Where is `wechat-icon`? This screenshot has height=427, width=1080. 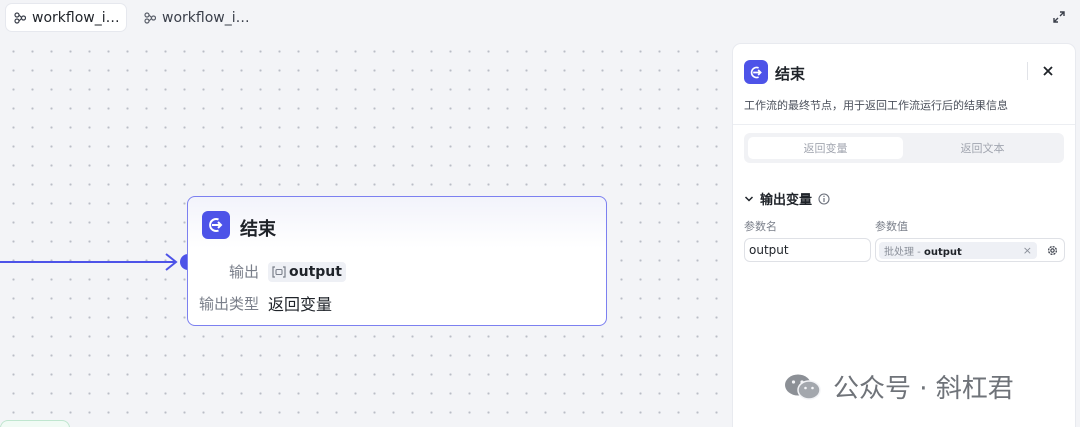 wechat-icon is located at coordinates (803, 387).